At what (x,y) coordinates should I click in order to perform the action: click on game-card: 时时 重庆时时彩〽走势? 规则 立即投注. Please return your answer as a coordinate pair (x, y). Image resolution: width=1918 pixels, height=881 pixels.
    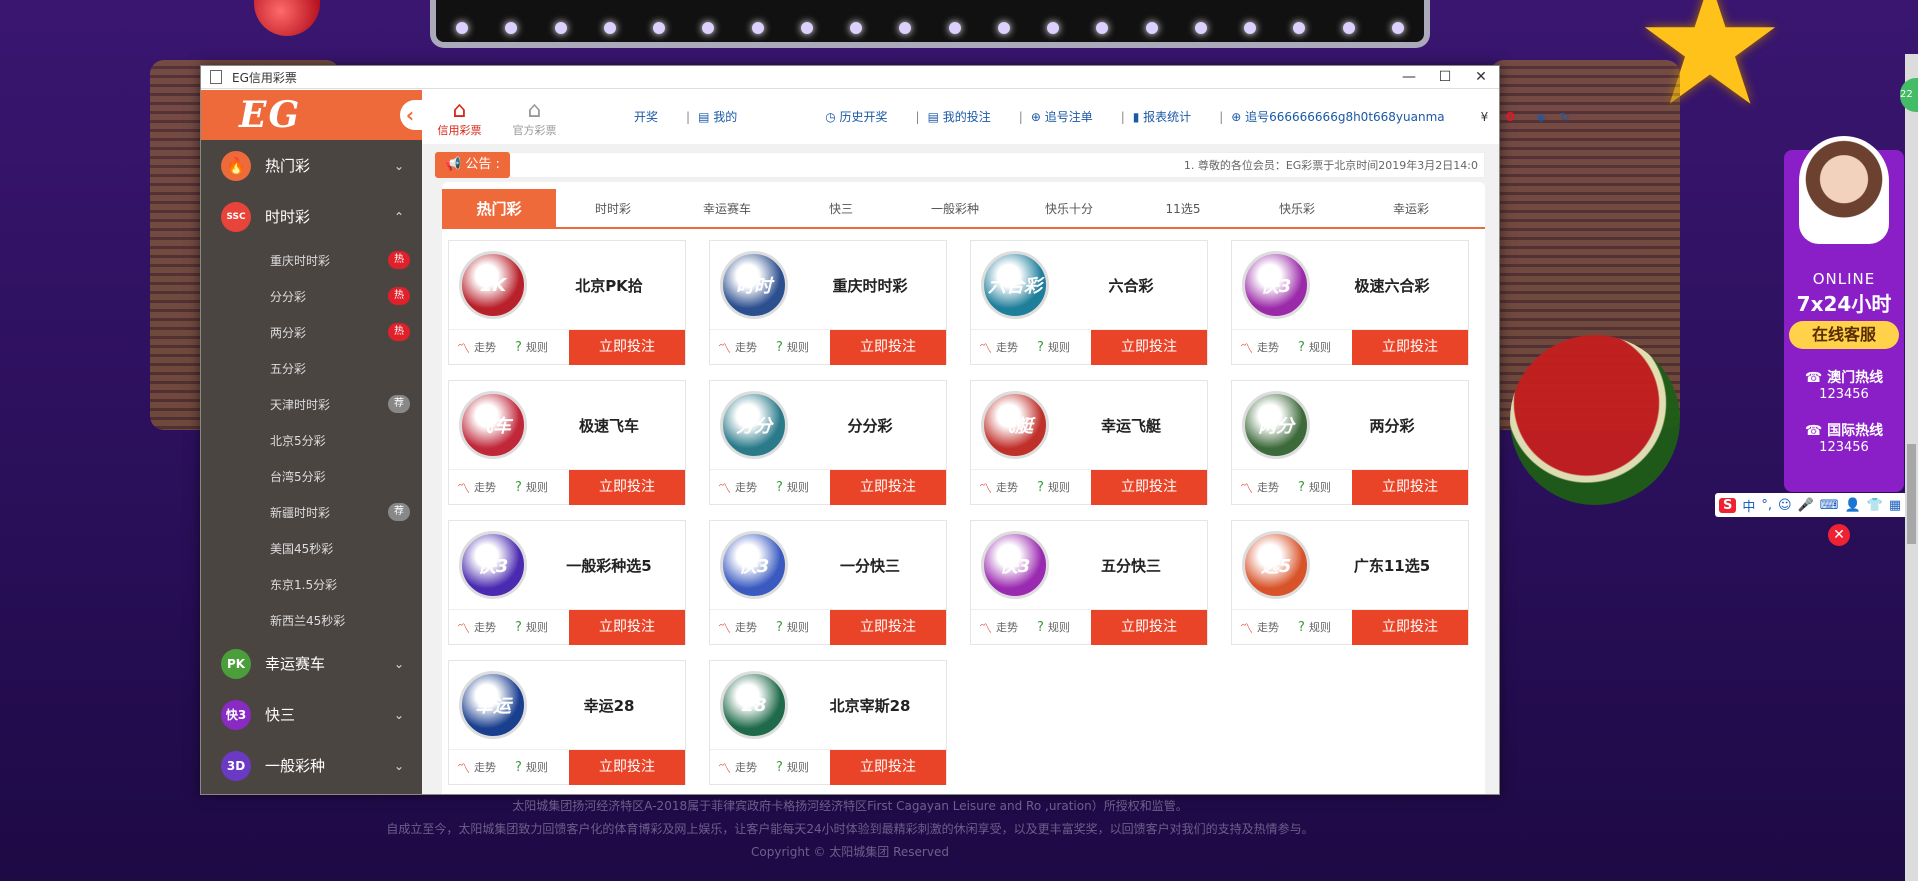
    Looking at the image, I should click on (828, 302).